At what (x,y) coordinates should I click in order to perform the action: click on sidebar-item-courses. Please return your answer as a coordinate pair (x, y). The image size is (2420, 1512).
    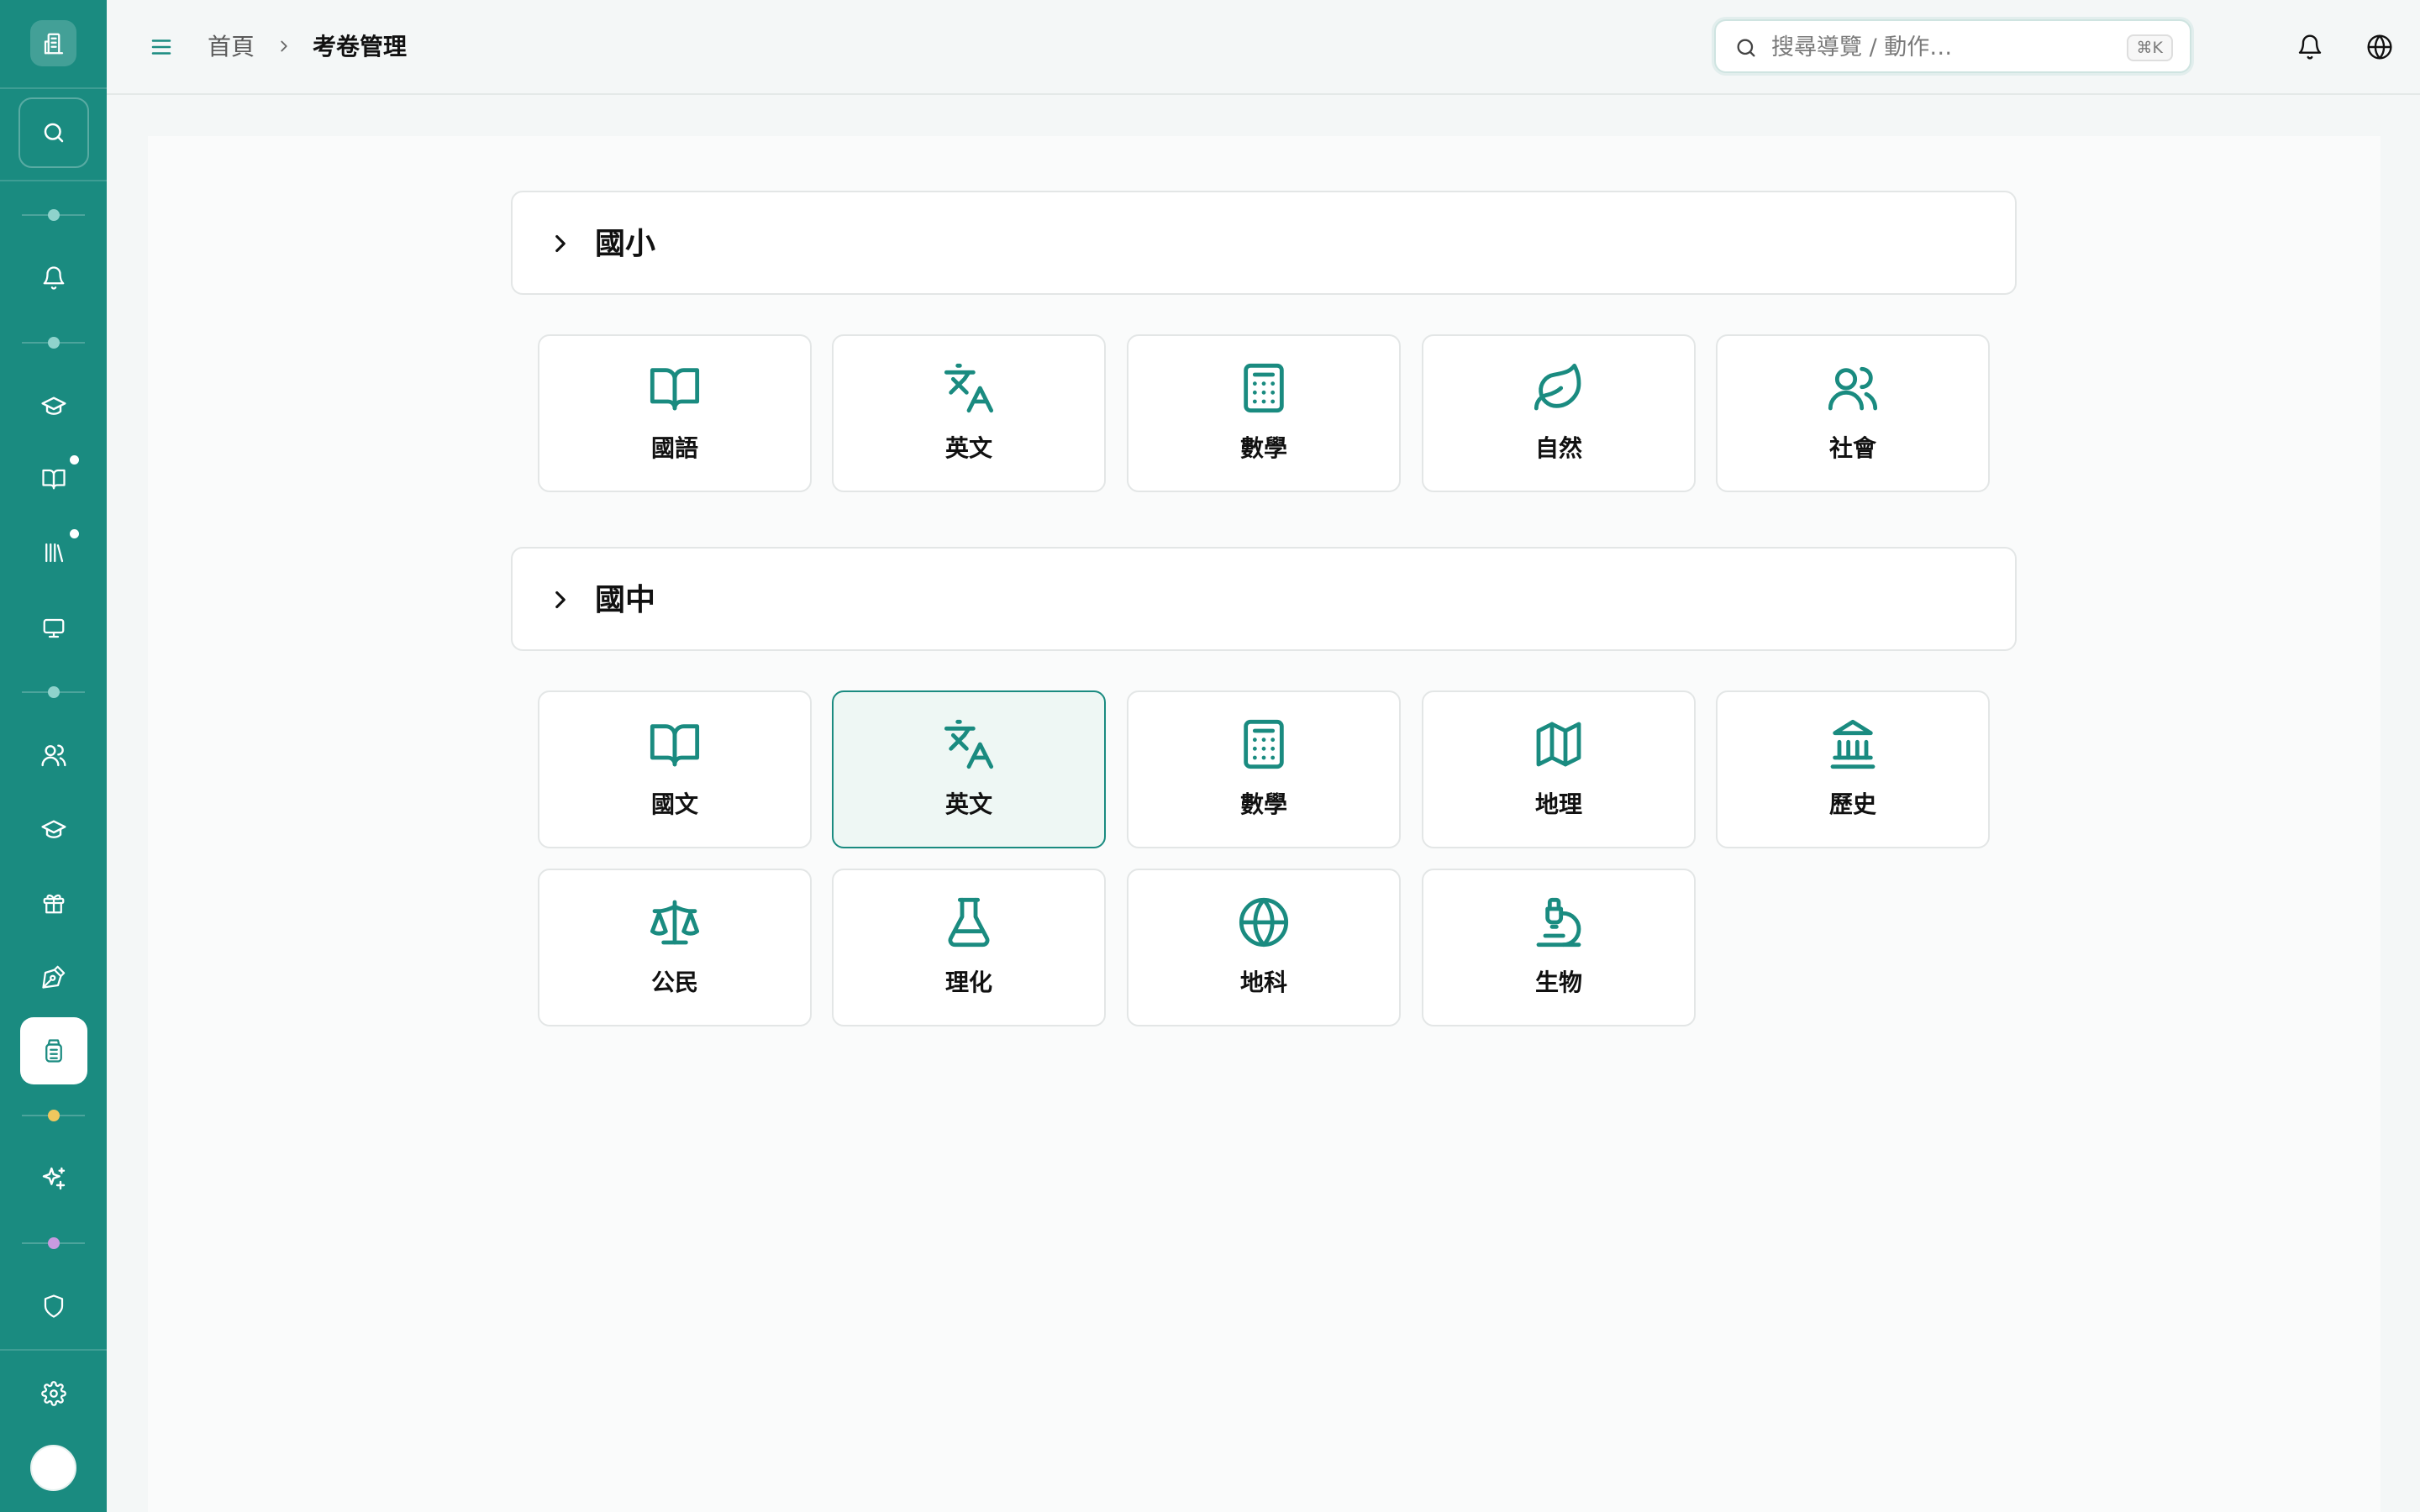
    Looking at the image, I should click on (53, 406).